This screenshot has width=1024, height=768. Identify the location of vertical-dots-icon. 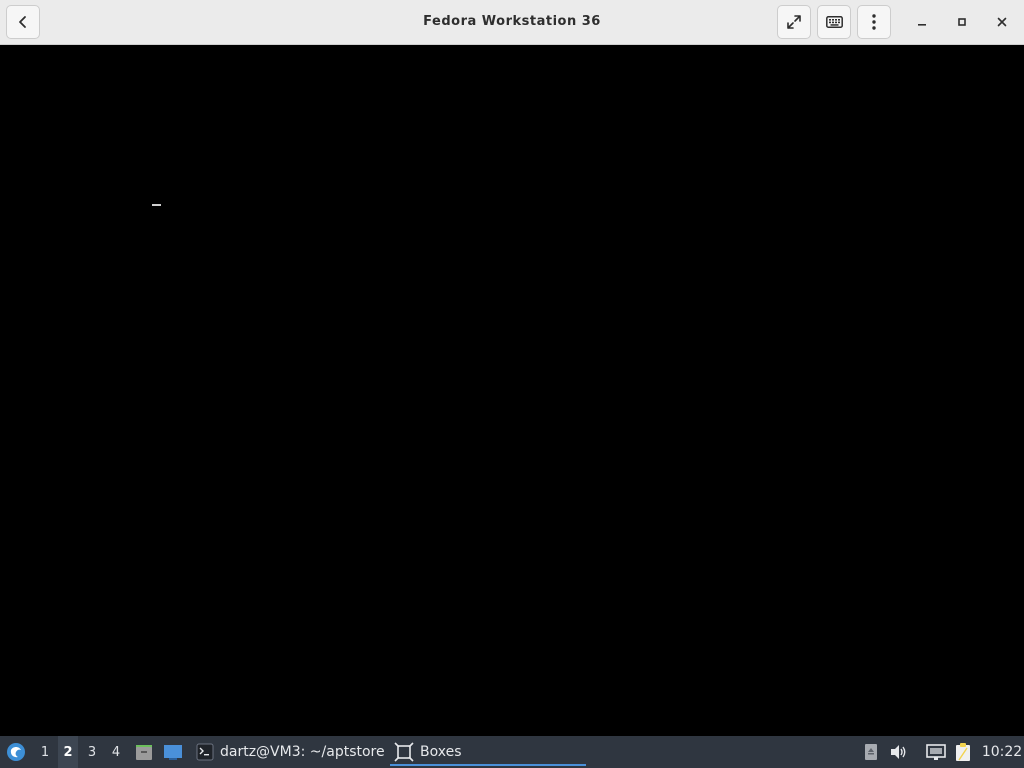
(874, 22).